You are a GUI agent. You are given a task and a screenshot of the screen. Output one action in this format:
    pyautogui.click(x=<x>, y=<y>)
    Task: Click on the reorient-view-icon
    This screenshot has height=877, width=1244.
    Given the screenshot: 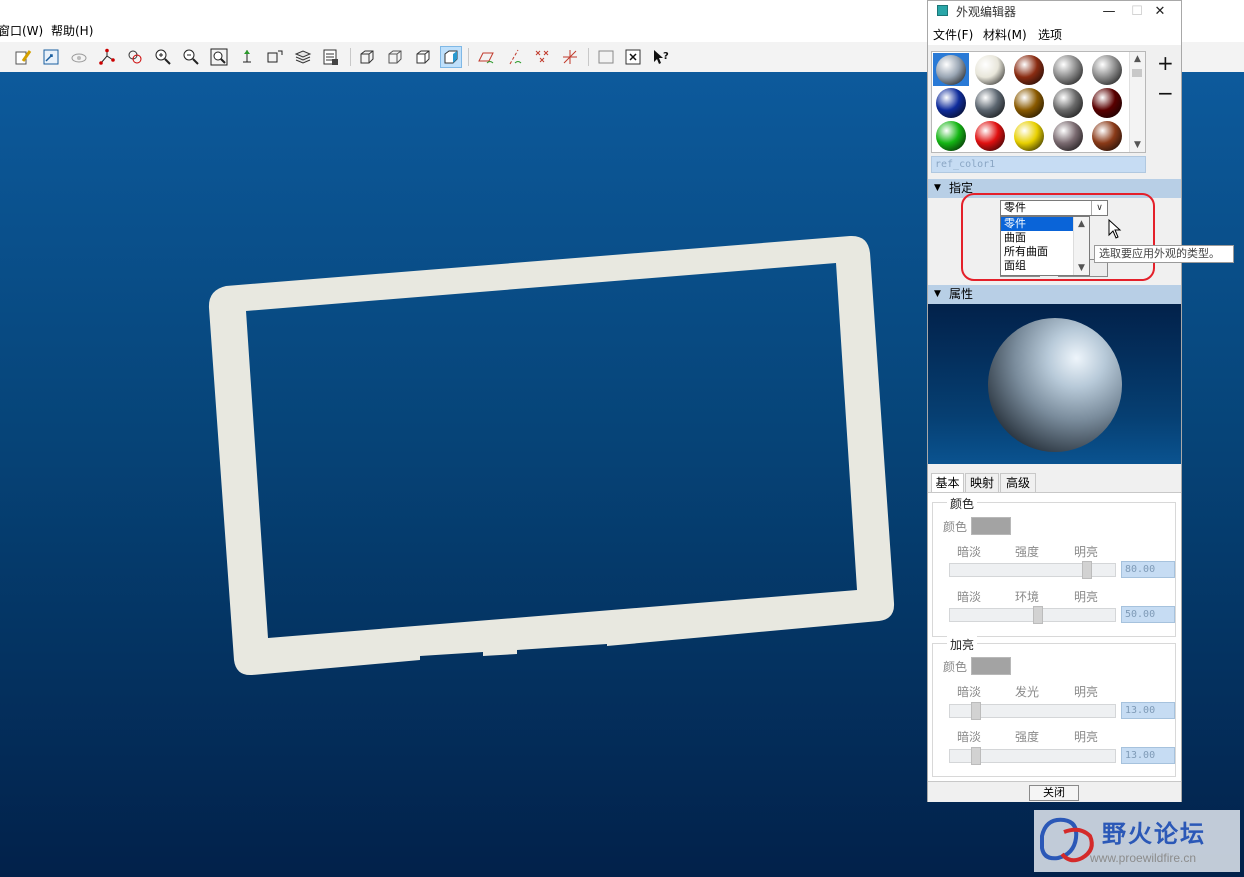 What is the action you would take?
    pyautogui.click(x=275, y=57)
    